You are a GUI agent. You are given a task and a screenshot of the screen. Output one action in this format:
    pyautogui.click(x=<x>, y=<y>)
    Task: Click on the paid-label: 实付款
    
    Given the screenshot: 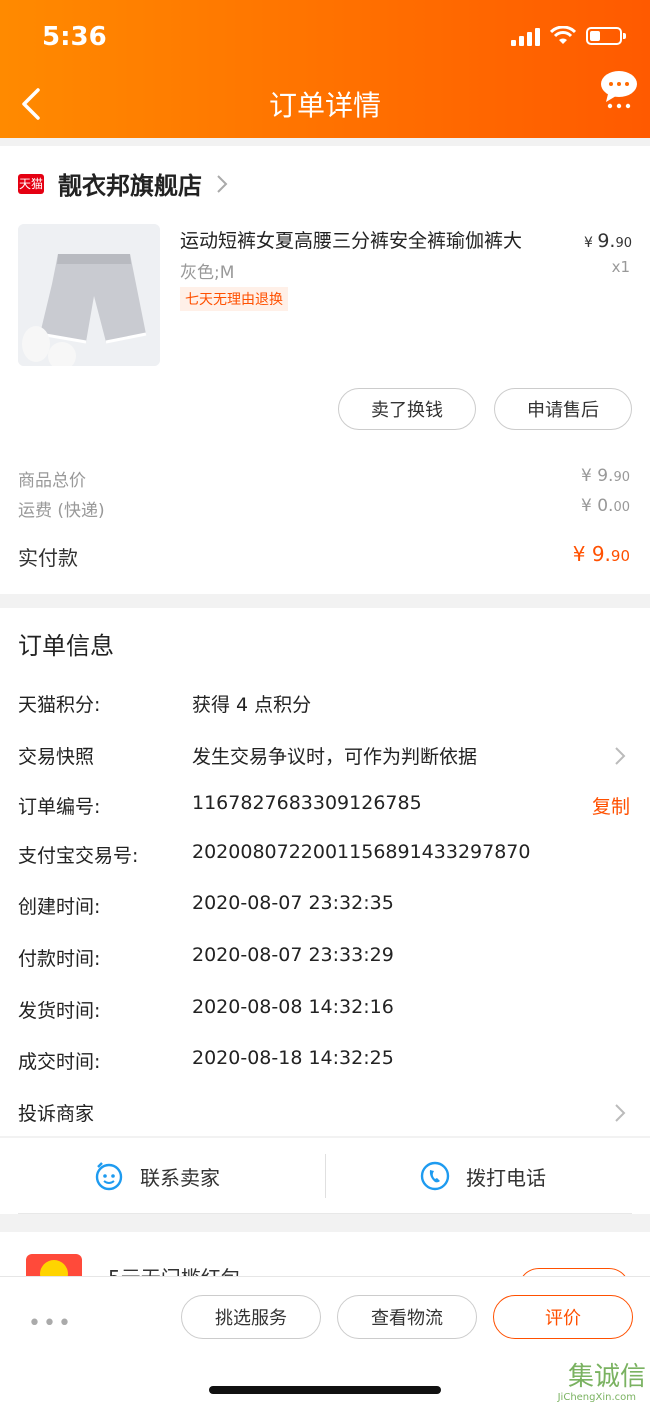 What is the action you would take?
    pyautogui.click(x=48, y=558)
    